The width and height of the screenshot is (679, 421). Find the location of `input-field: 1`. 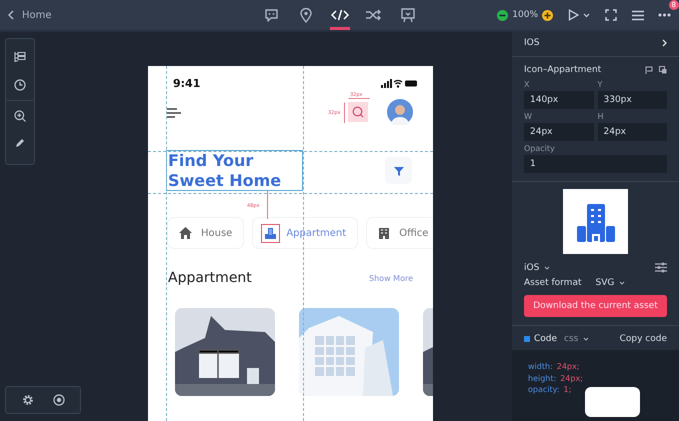

input-field: 1 is located at coordinates (595, 164).